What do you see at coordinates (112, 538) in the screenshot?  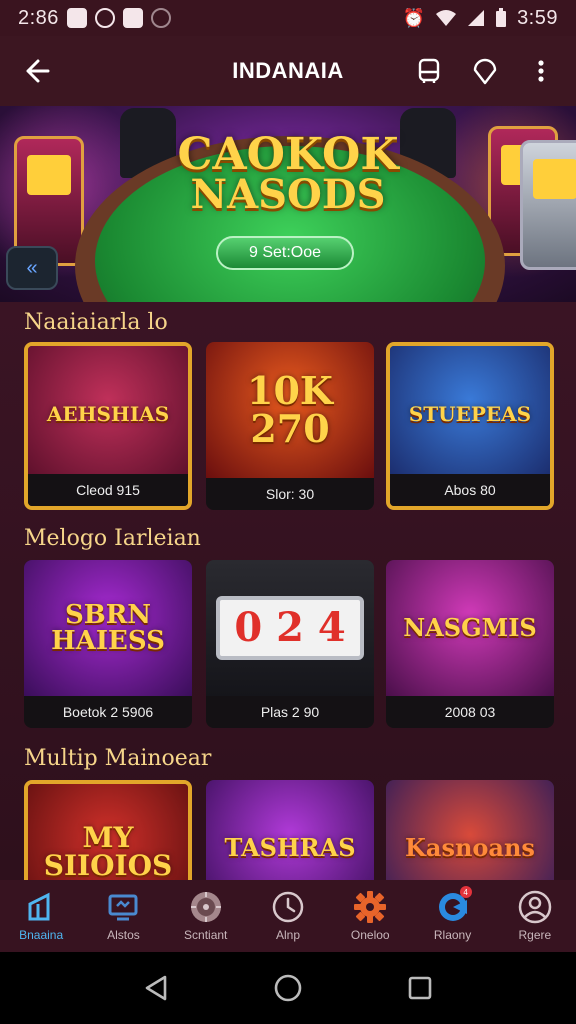 I see `section-title: Melogo Iarleian` at bounding box center [112, 538].